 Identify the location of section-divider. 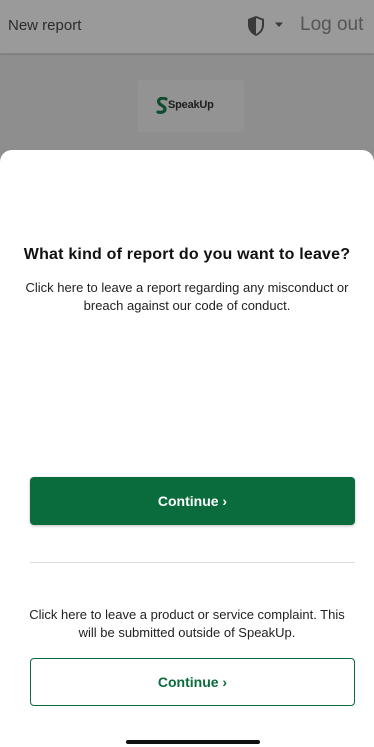
(192, 562).